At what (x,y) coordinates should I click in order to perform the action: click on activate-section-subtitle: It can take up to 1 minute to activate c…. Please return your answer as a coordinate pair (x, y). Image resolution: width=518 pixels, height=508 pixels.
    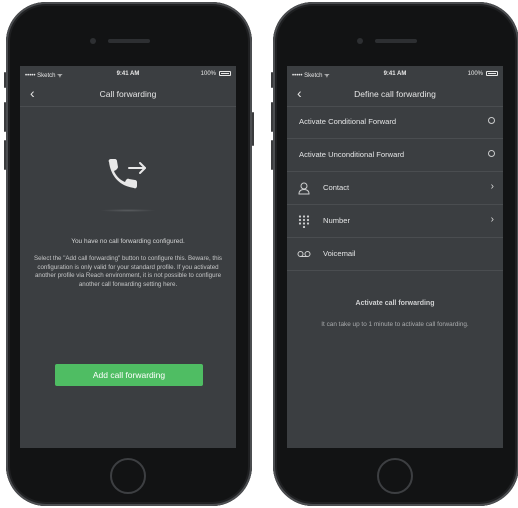
    Looking at the image, I should click on (395, 324).